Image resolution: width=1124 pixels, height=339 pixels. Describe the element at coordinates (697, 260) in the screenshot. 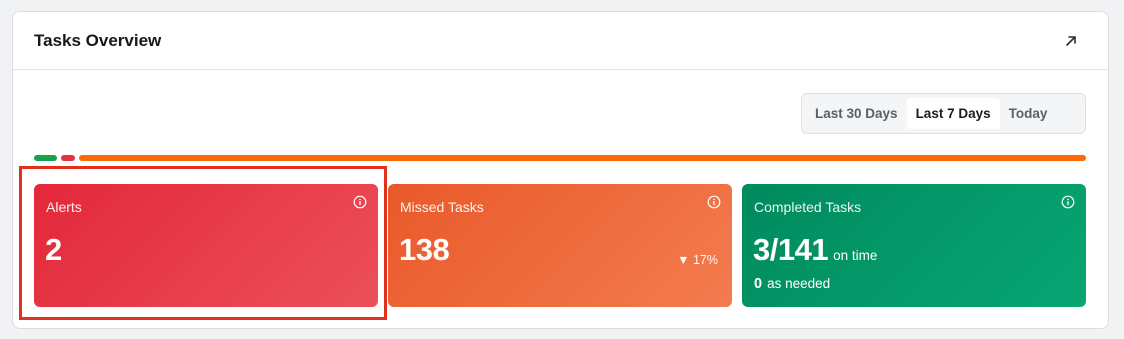

I see `missed-tasks-change: ▼ 17%` at that location.